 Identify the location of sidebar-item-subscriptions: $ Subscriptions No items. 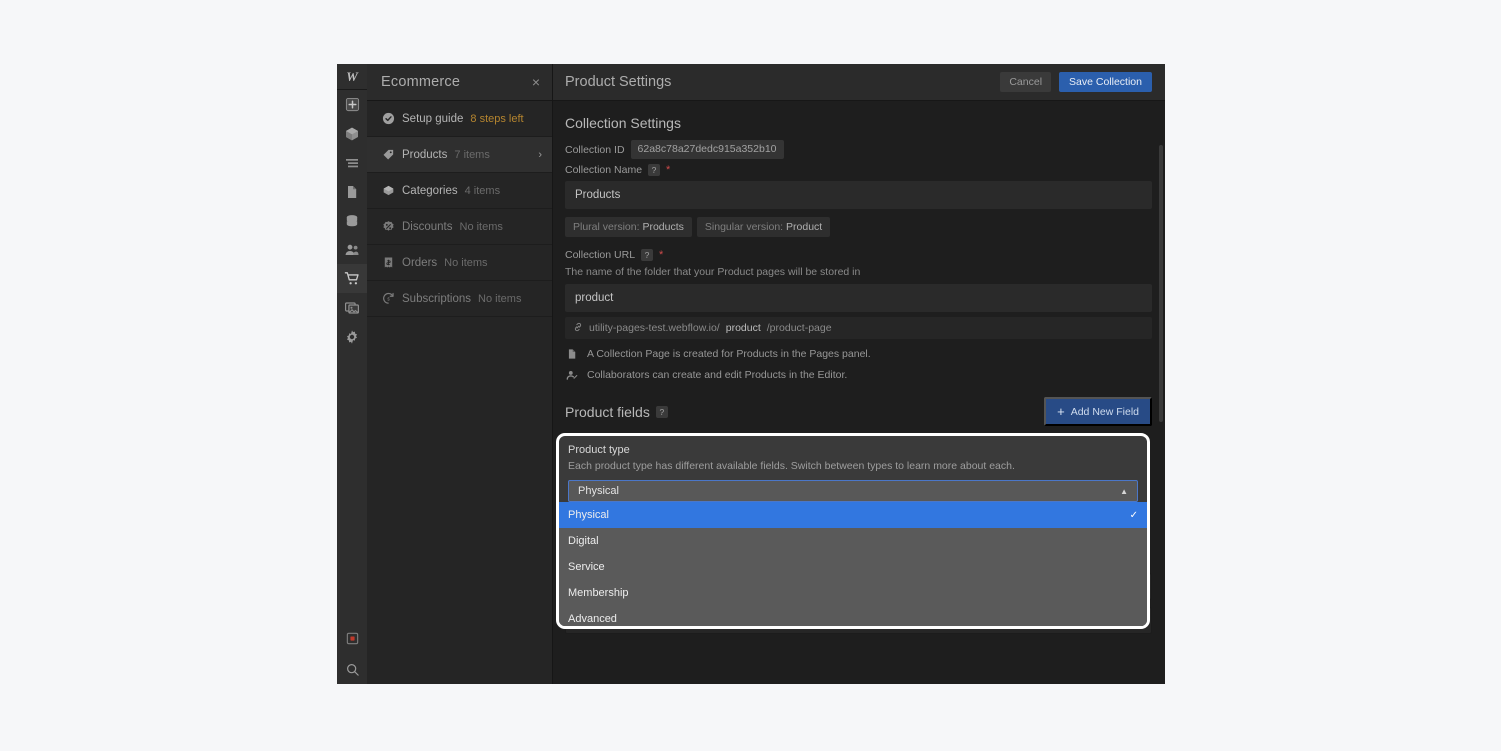
(459, 299).